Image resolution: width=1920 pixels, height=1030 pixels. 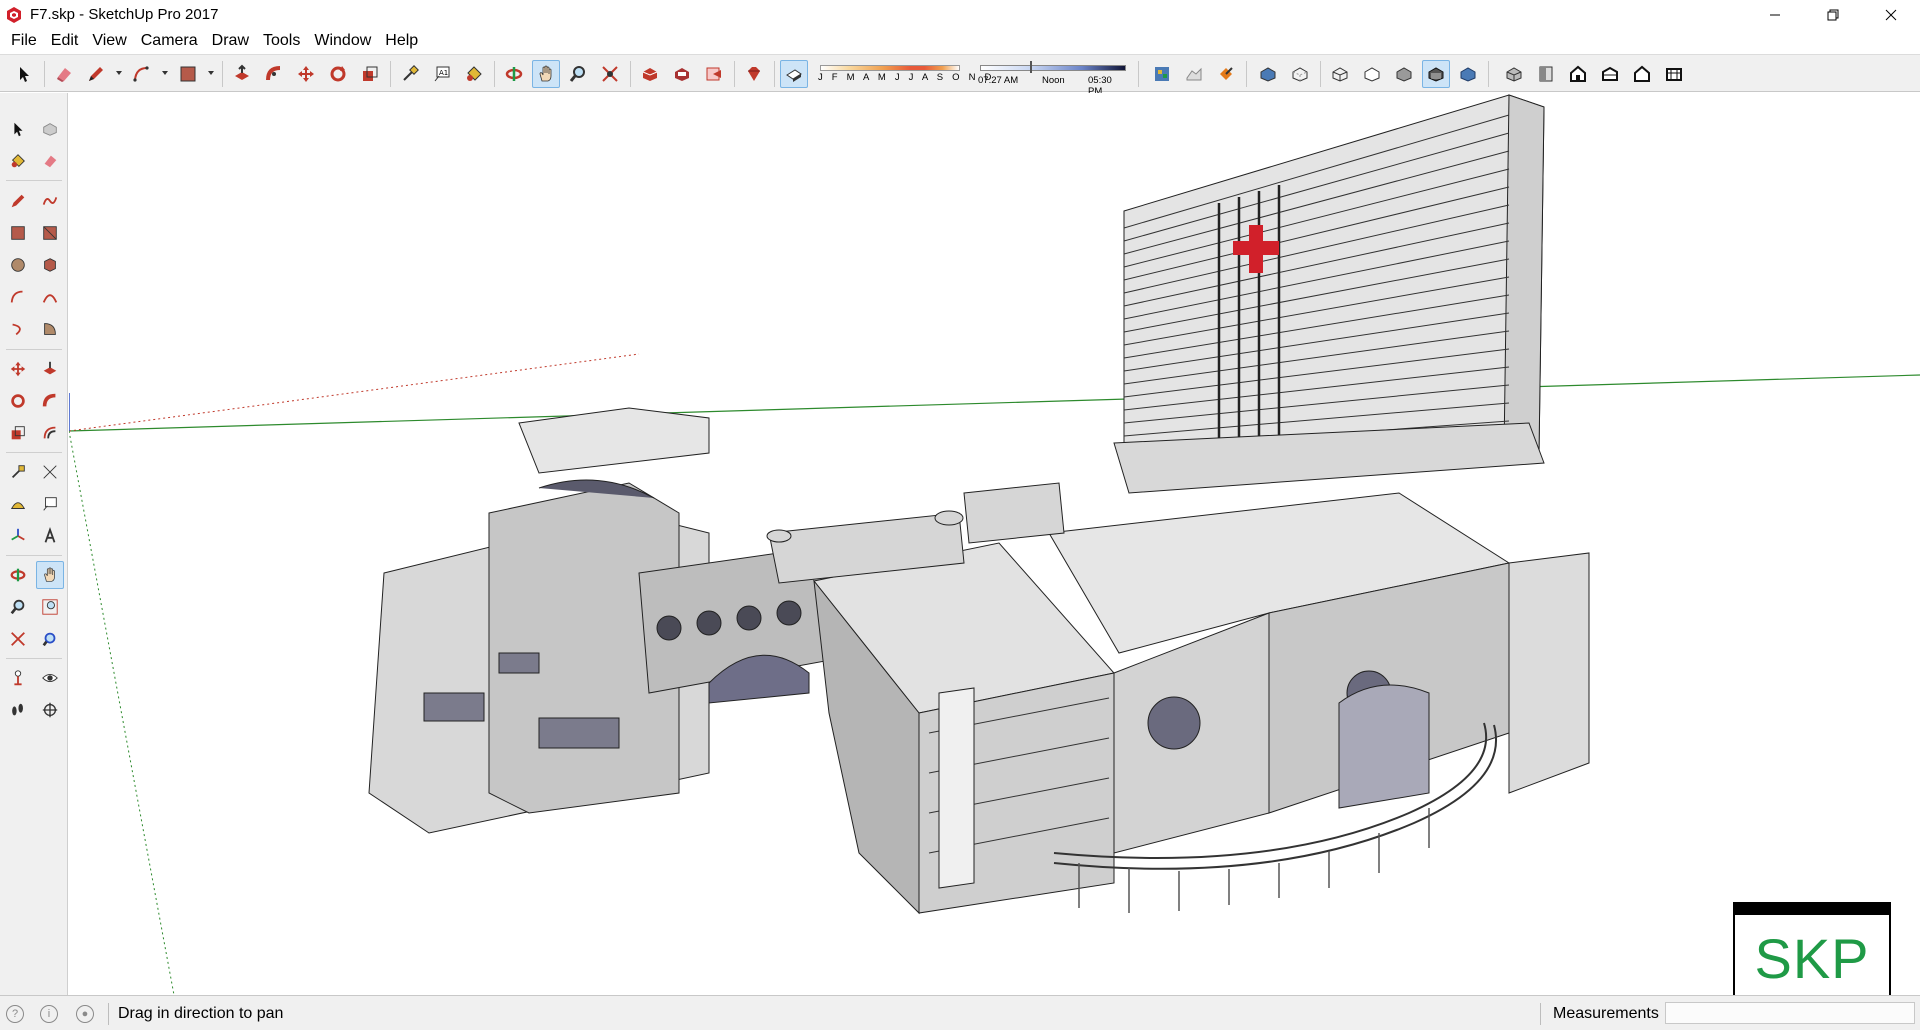 I want to click on lt-position-camera-button, so click(x=18, y=678).